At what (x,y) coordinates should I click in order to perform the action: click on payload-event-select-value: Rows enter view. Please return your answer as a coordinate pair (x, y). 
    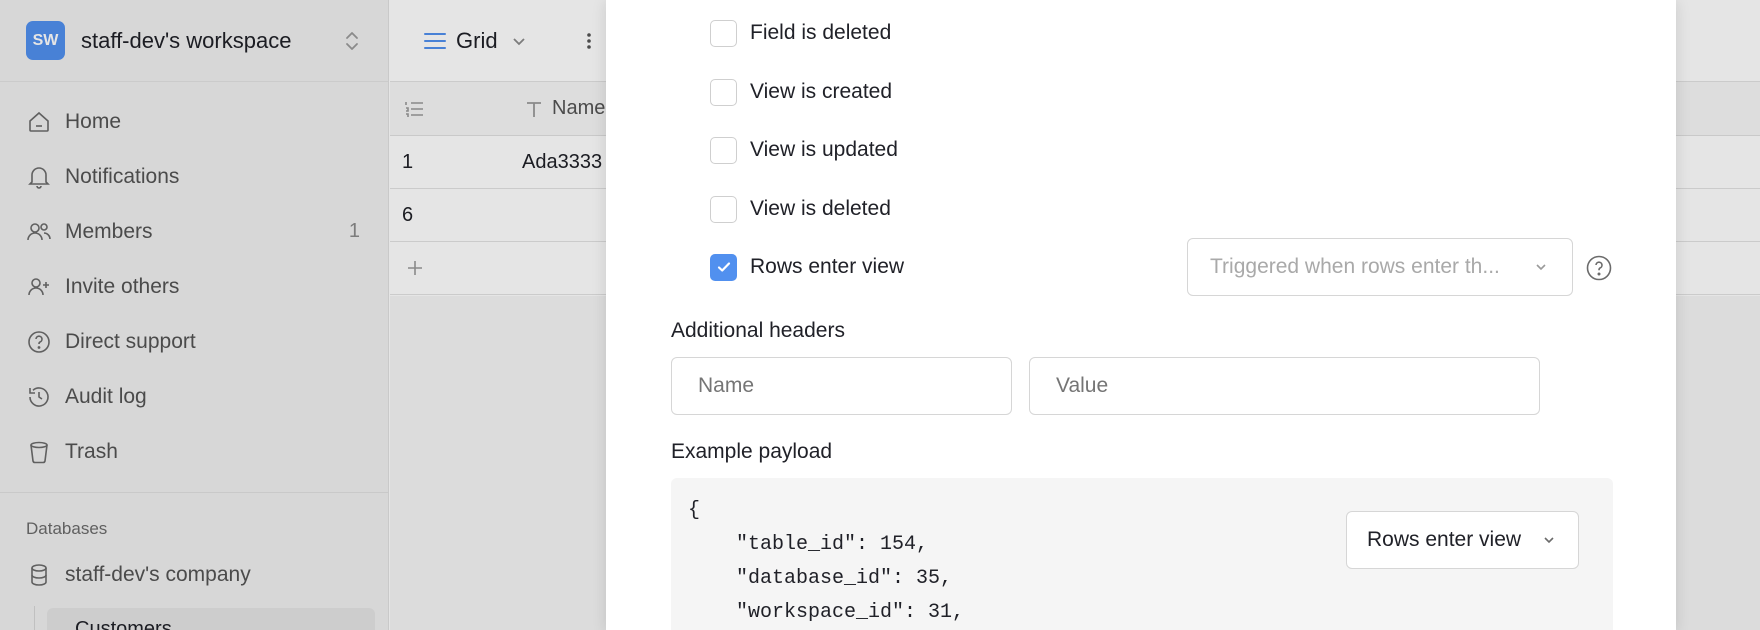
    Looking at the image, I should click on (1444, 539).